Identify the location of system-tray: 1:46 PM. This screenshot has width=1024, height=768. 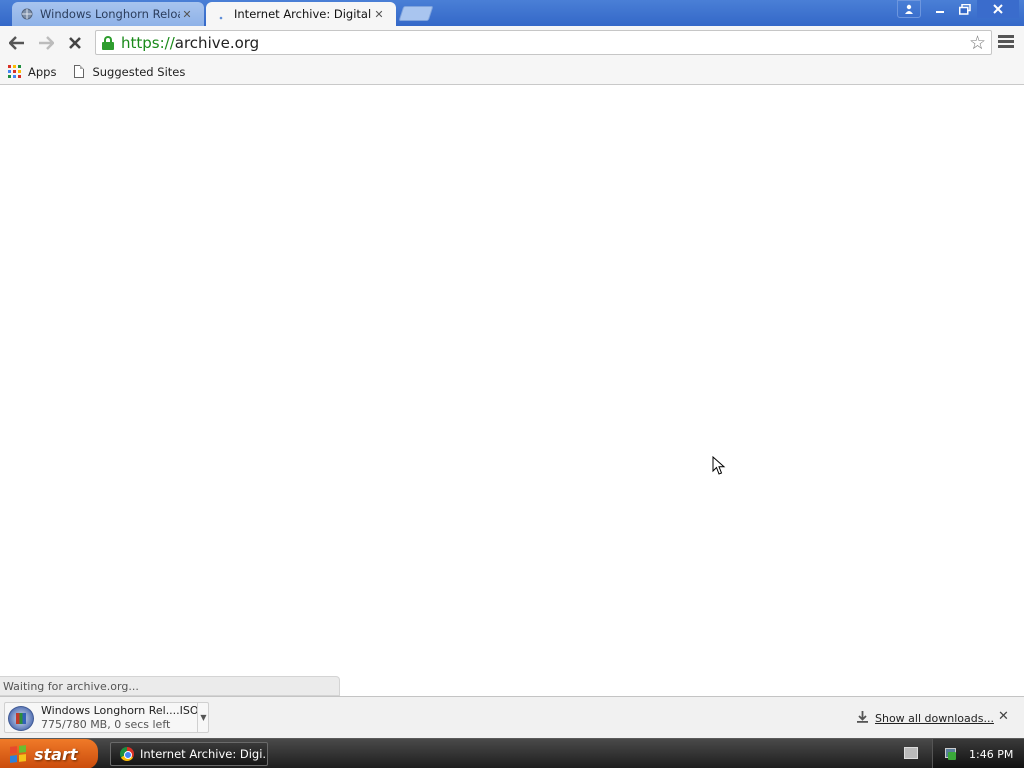
(978, 753).